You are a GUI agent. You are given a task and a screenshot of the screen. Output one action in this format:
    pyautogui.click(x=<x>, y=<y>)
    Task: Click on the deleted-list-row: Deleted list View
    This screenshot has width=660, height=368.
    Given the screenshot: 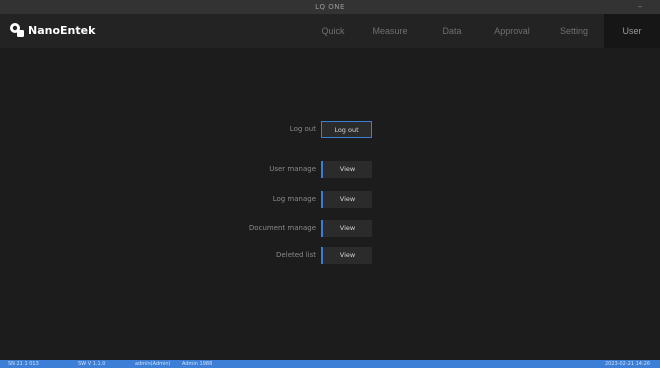 What is the action you would take?
    pyautogui.click(x=330, y=255)
    